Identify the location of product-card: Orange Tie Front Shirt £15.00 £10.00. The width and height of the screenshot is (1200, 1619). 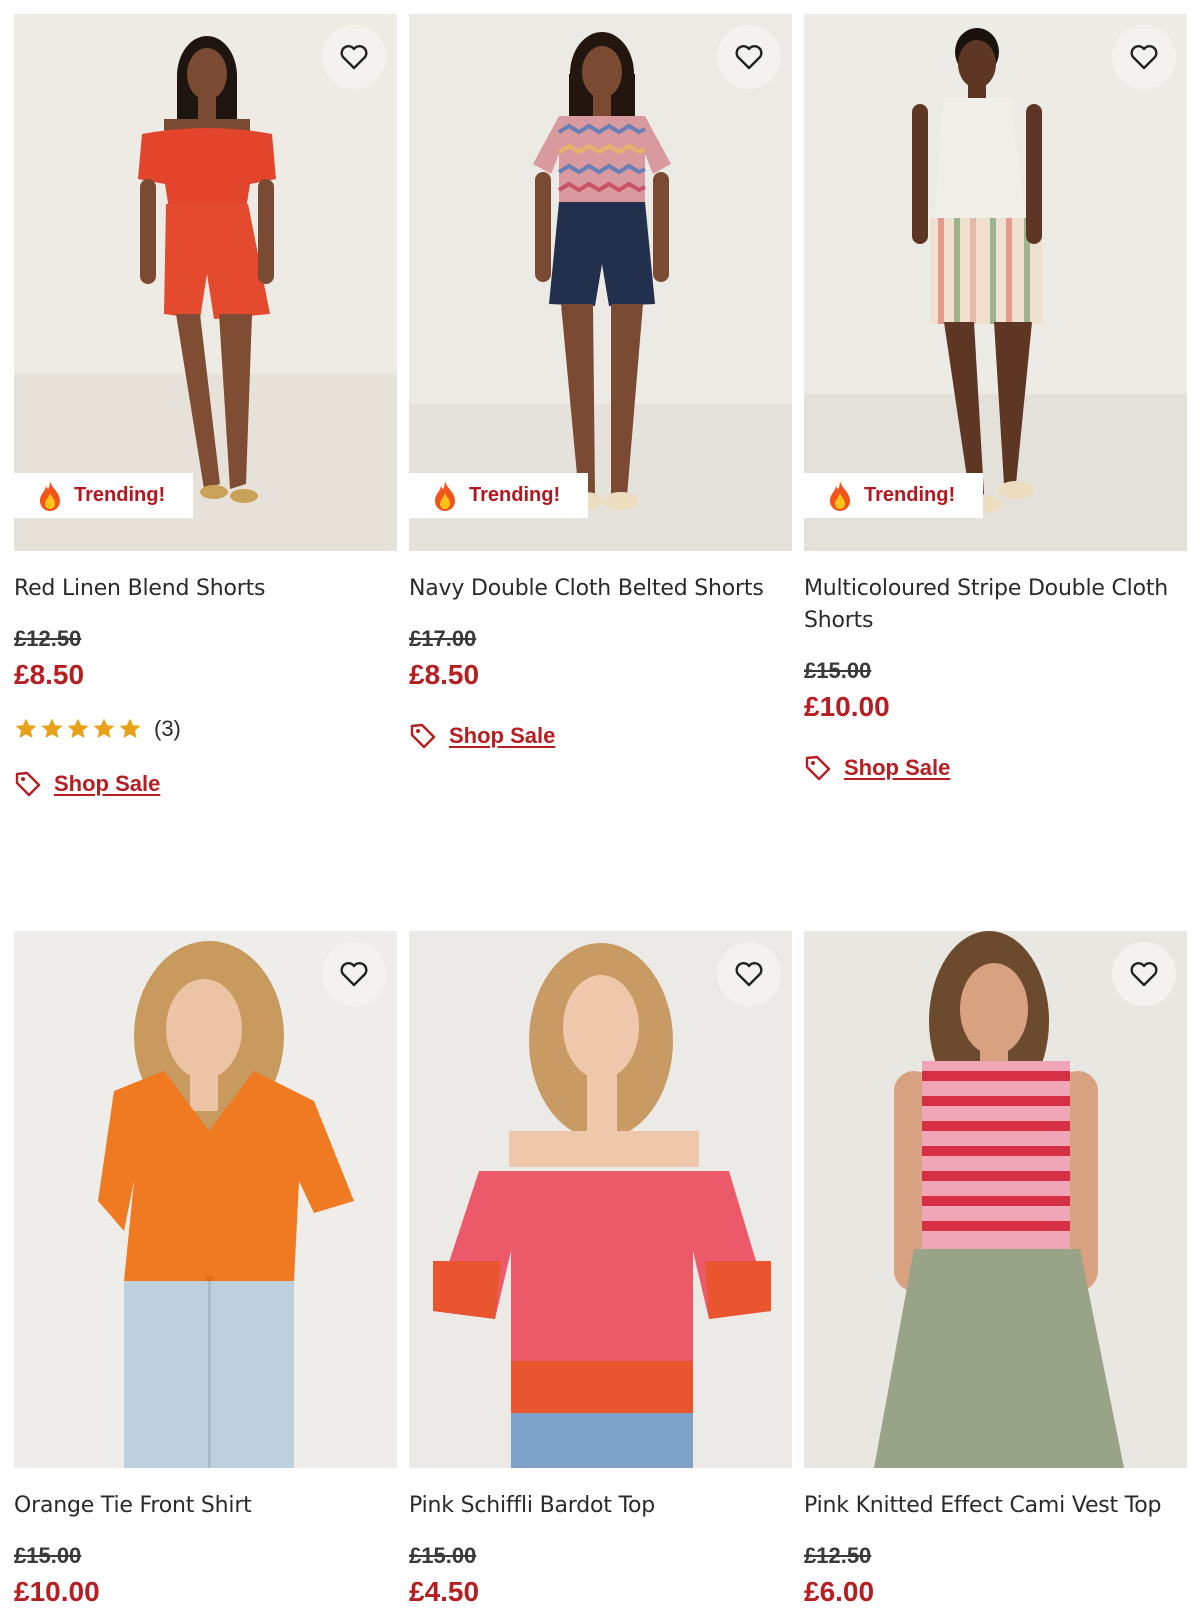
(205, 1270).